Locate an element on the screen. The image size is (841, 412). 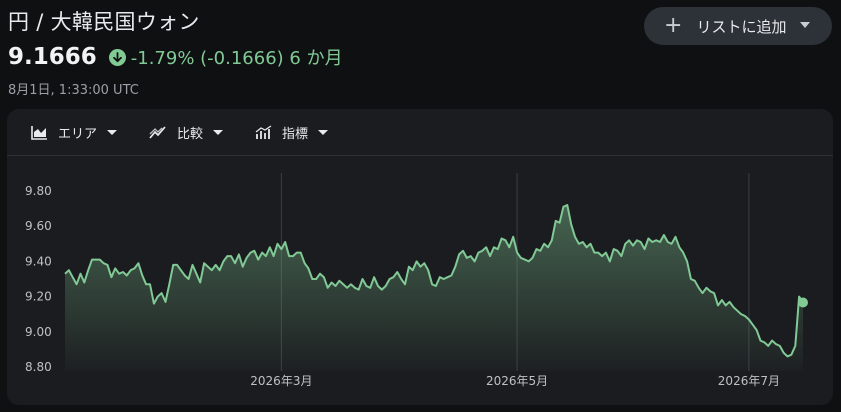
y-tick-label: 9.00 is located at coordinates (38, 332).